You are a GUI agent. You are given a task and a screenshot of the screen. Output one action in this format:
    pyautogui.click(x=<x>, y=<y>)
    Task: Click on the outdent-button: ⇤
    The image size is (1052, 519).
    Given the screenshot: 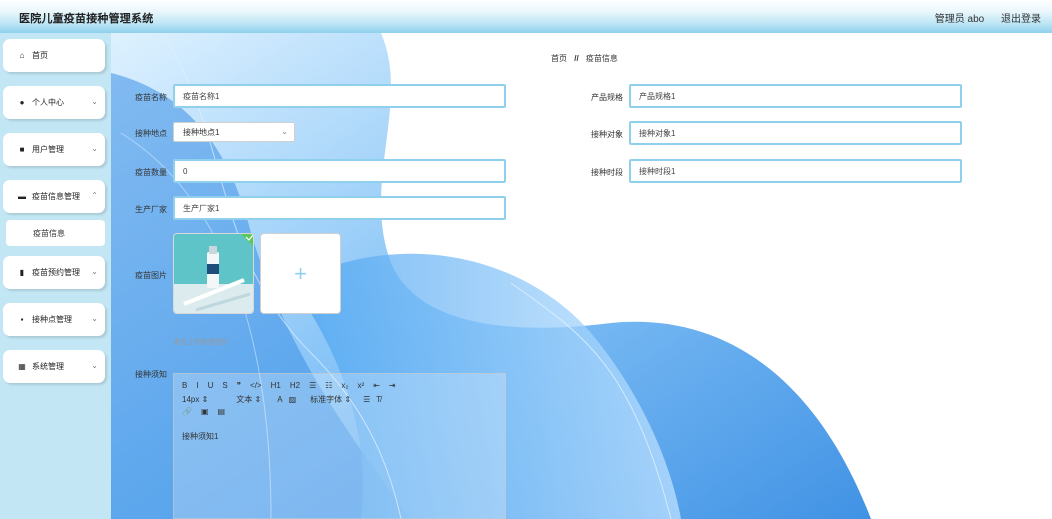 What is the action you would take?
    pyautogui.click(x=376, y=385)
    